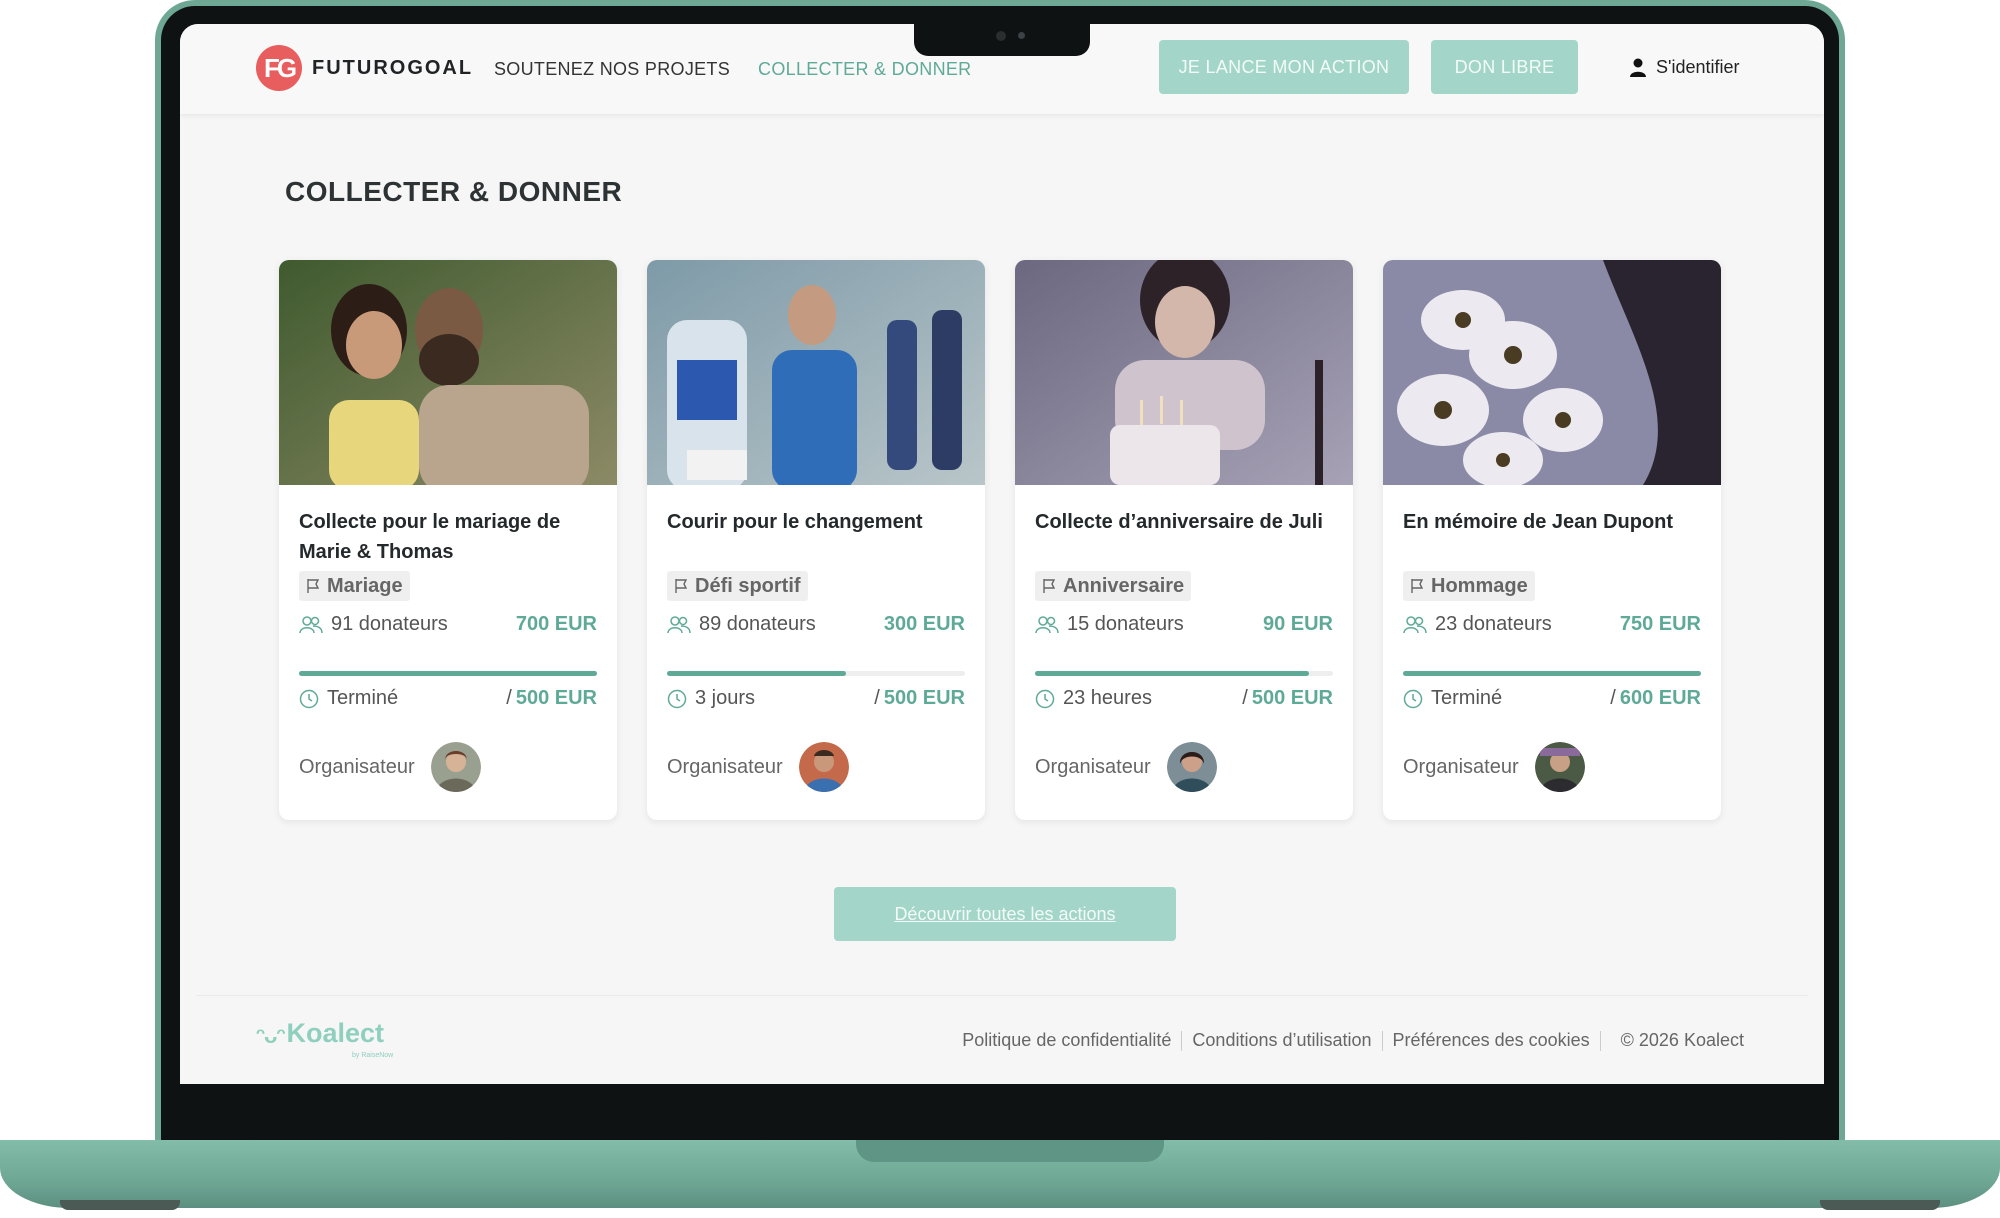 This screenshot has width=2000, height=1218. What do you see at coordinates (1552, 372) in the screenshot?
I see `flowers-photo` at bounding box center [1552, 372].